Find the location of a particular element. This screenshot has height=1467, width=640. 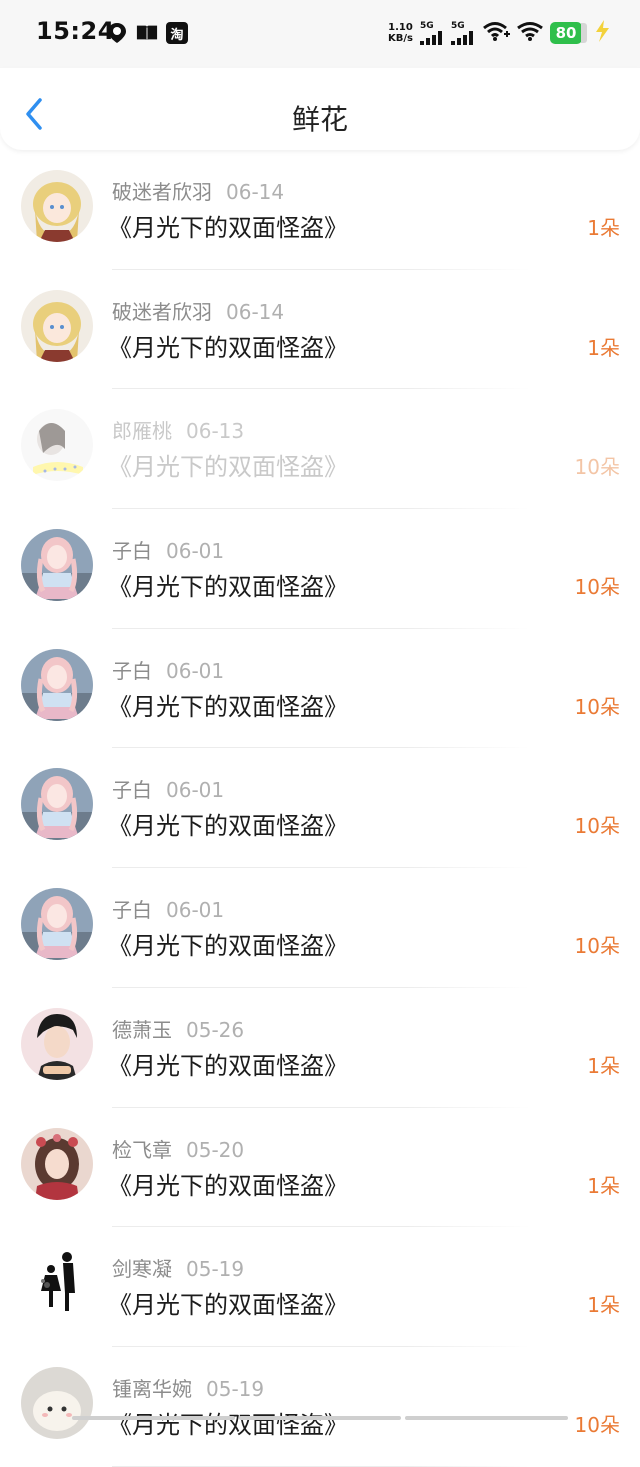

charging-bolt-icon is located at coordinates (602, 33).